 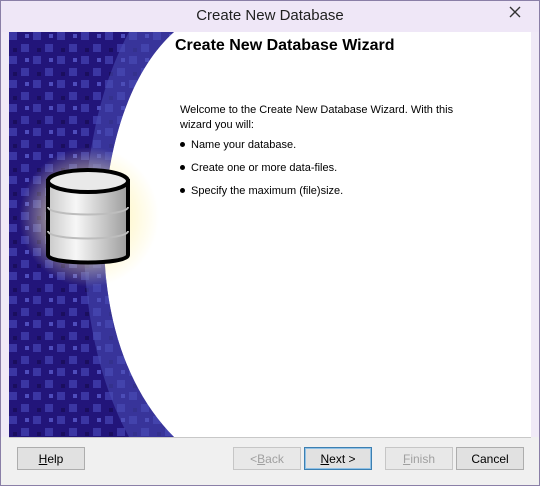 I want to click on button-label: Cancel, so click(x=490, y=458).